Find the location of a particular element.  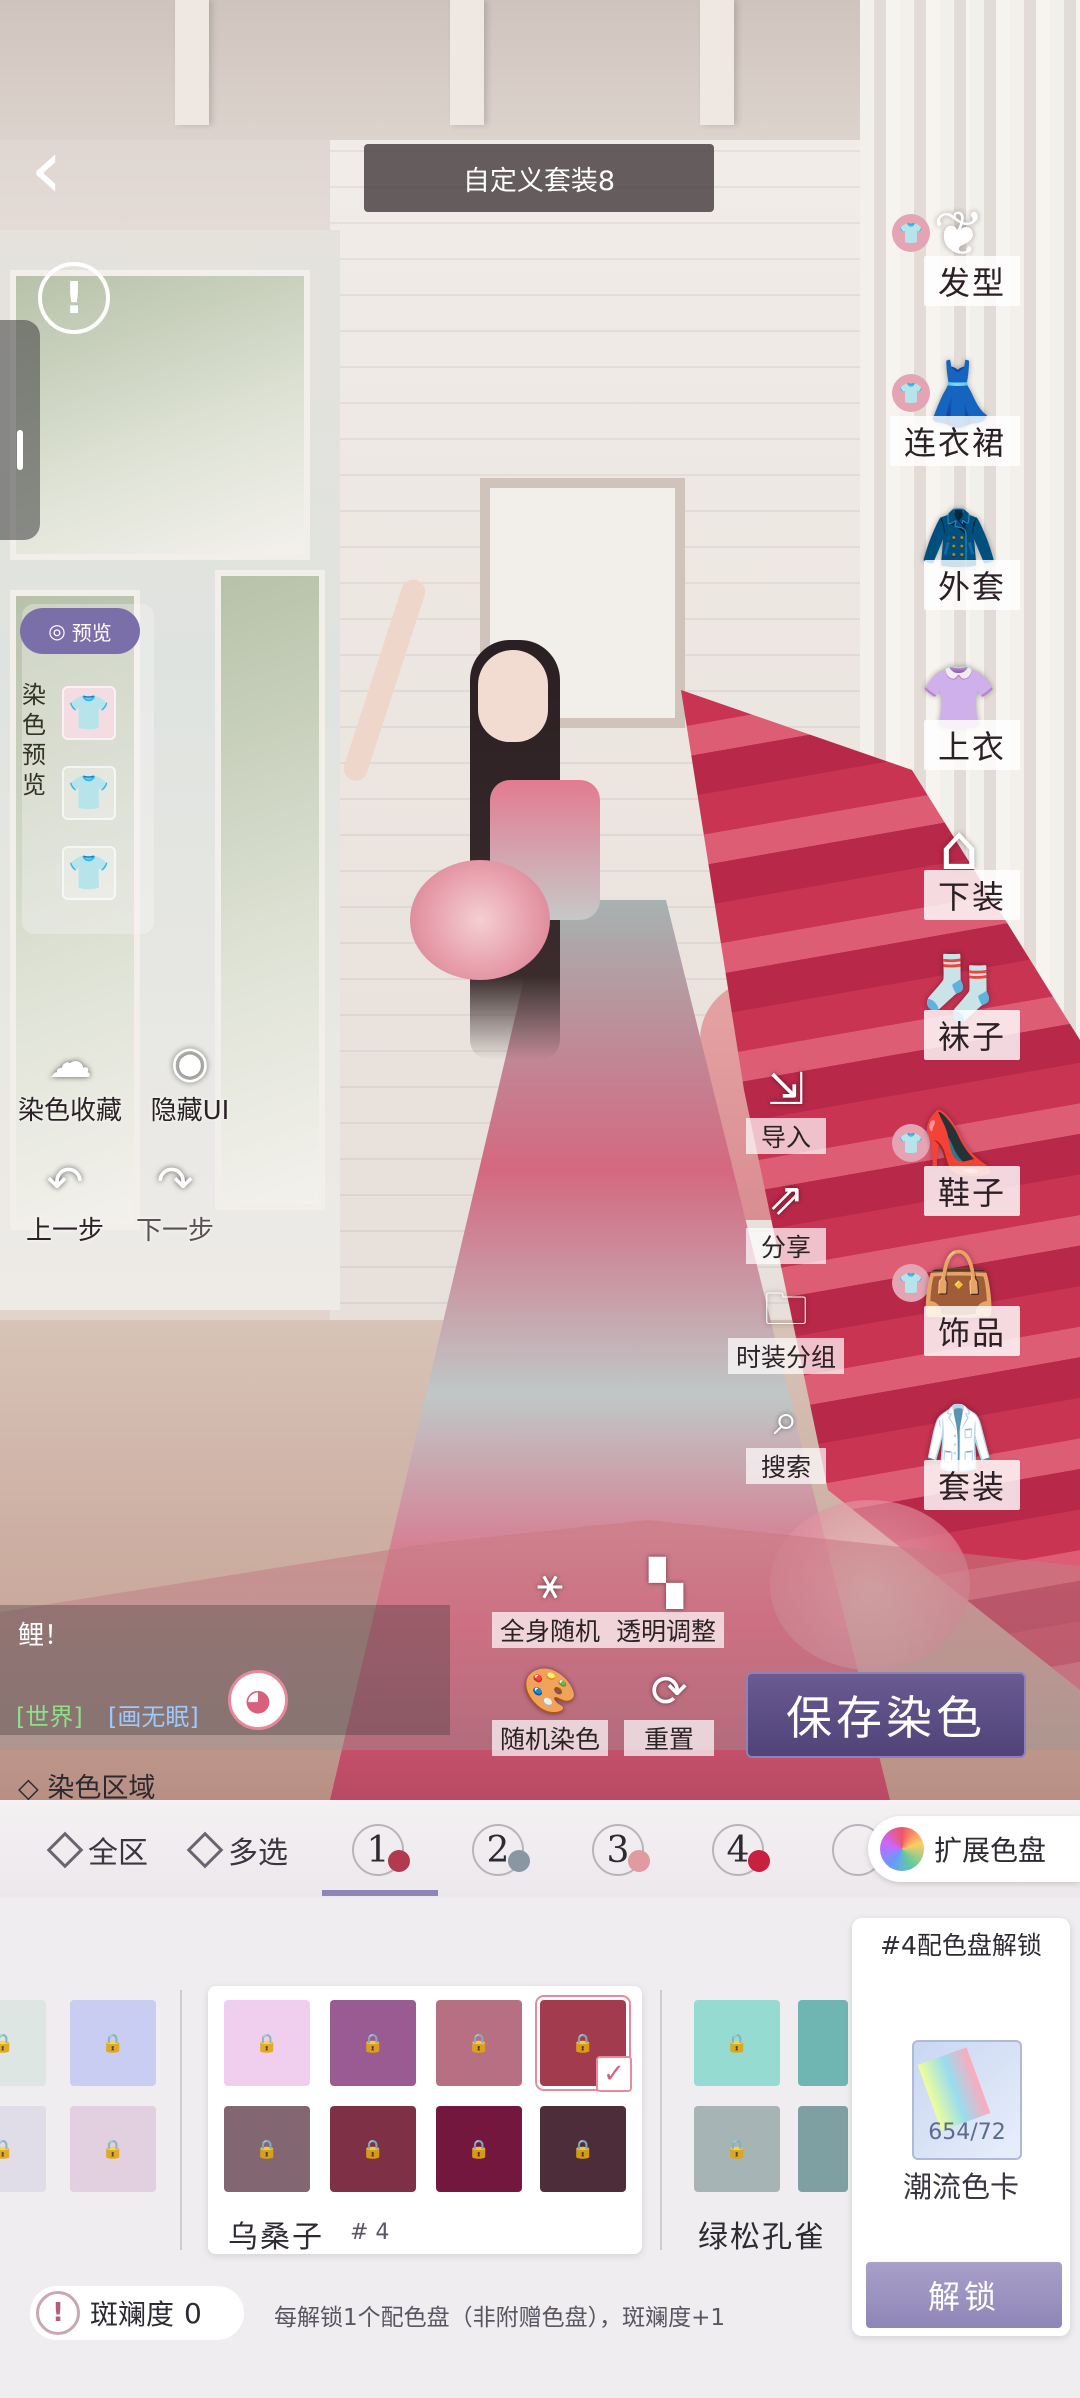

palette-random-icon: 🎨 is located at coordinates (550, 1691).